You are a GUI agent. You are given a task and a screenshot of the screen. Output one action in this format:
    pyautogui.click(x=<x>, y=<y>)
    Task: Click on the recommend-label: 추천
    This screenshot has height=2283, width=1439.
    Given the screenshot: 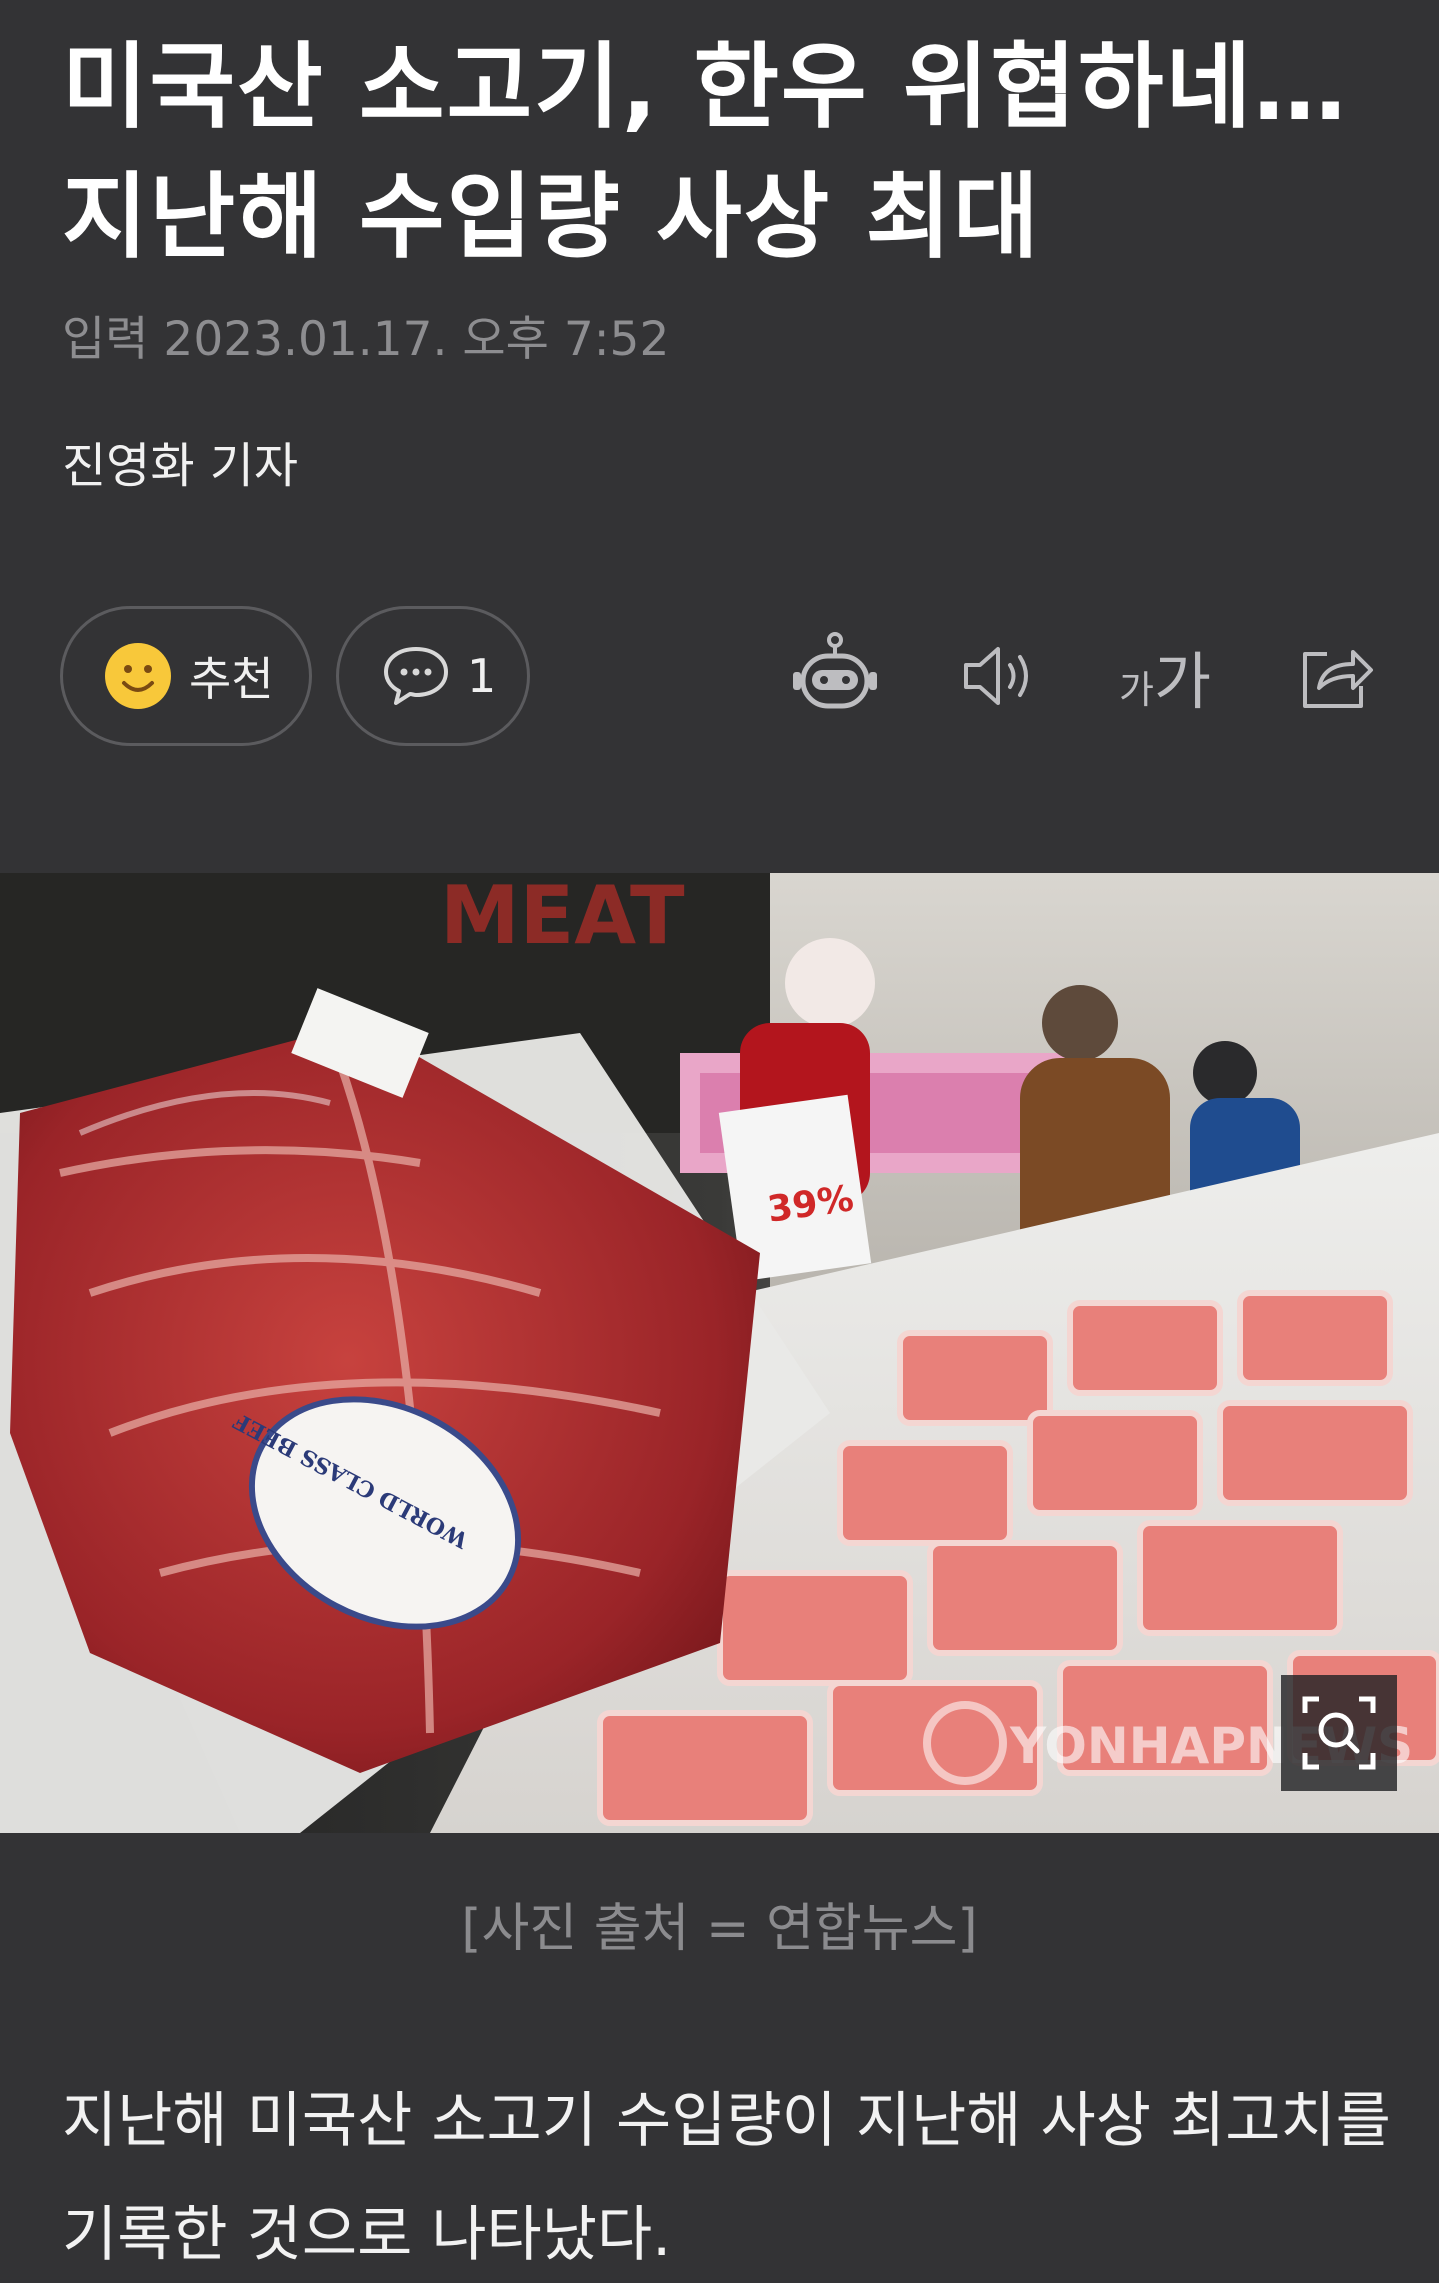 What is the action you would take?
    pyautogui.click(x=231, y=679)
    